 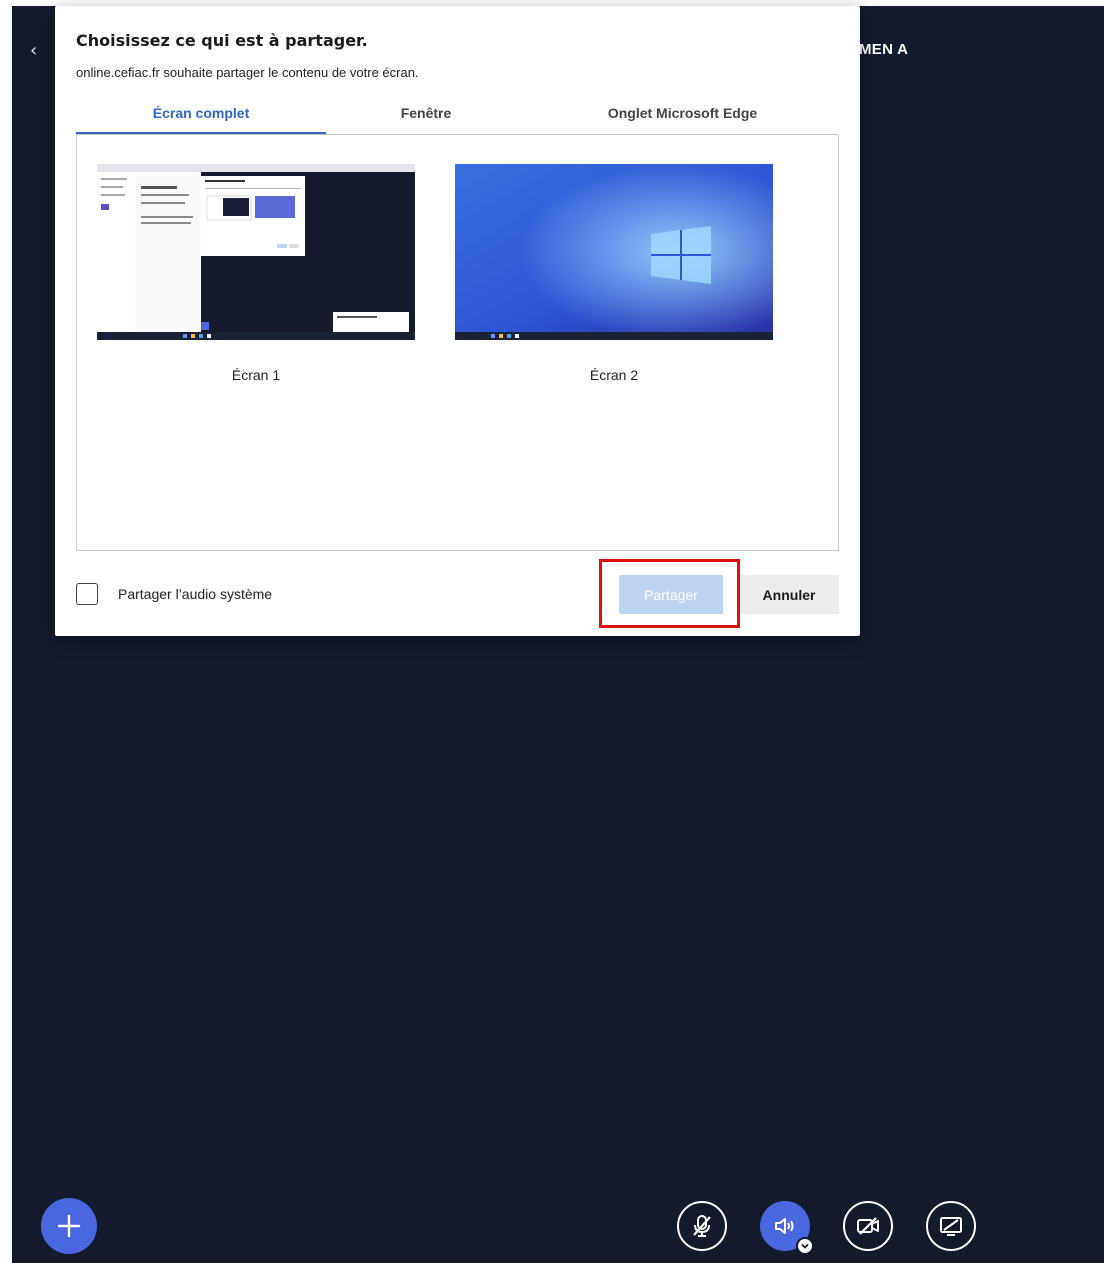 I want to click on screen-1-thumbnail, so click(x=256, y=252).